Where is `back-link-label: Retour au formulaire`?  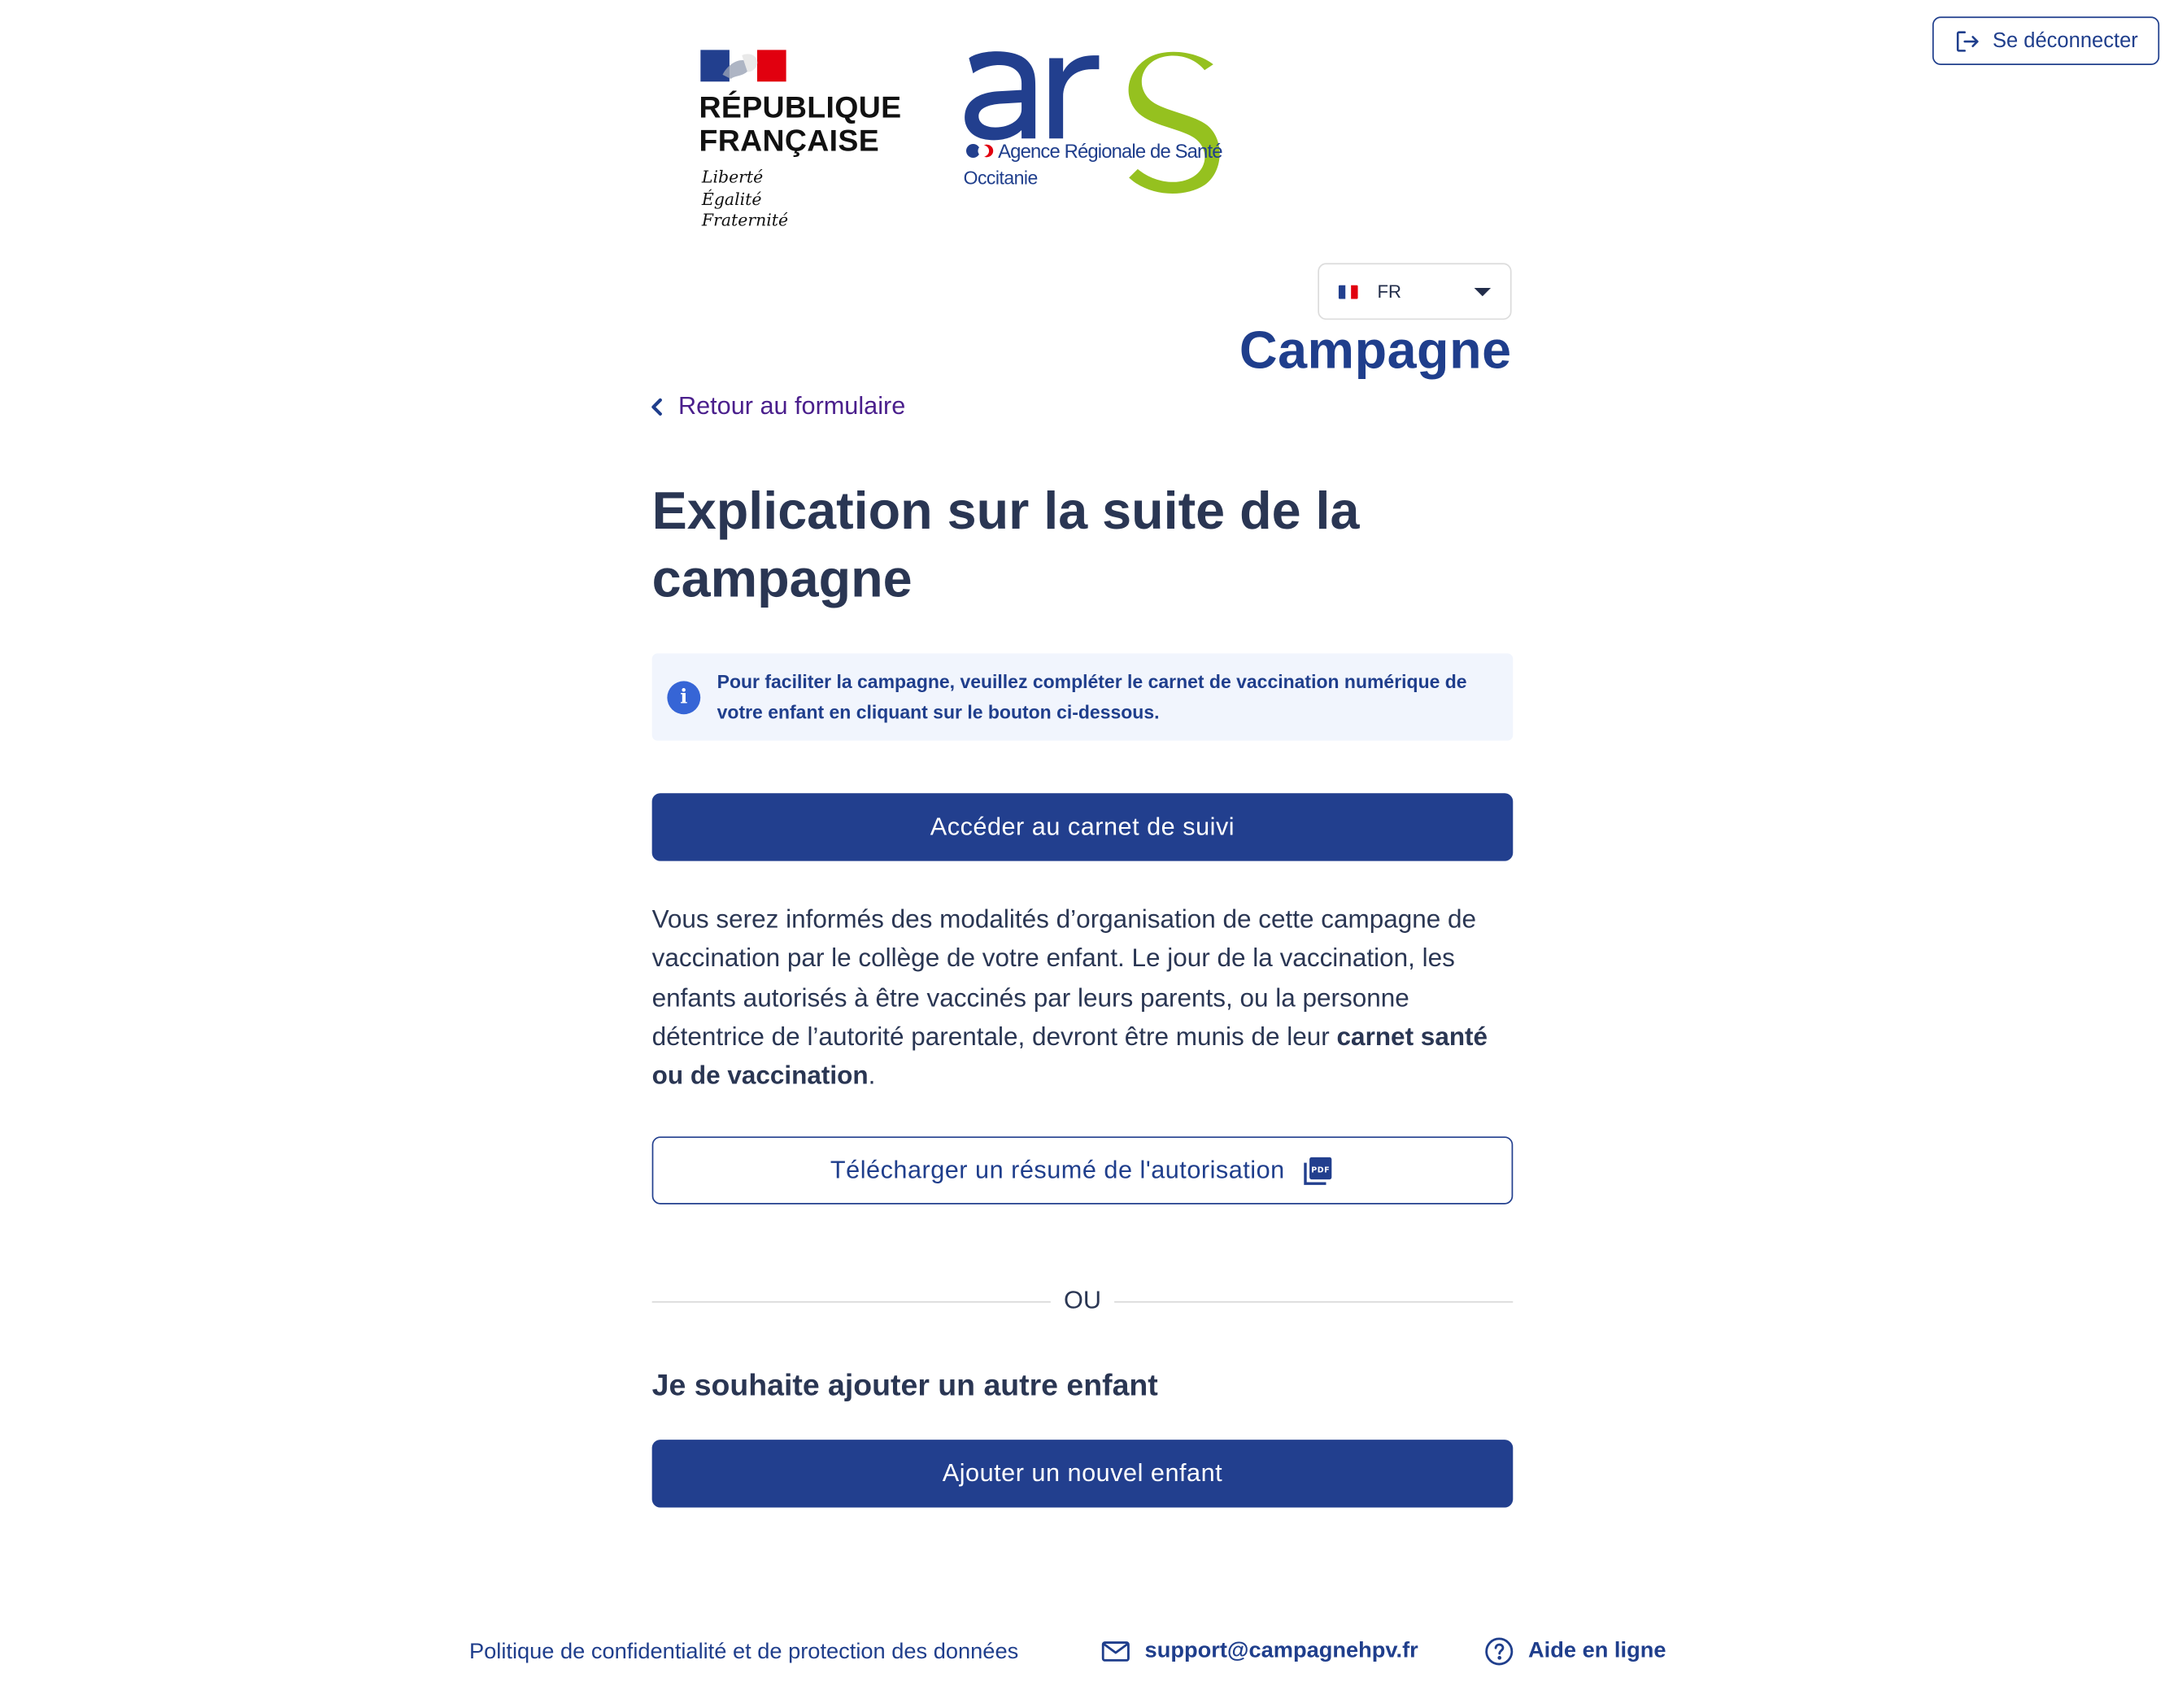
back-link-label: Retour au formulaire is located at coordinates (791, 405).